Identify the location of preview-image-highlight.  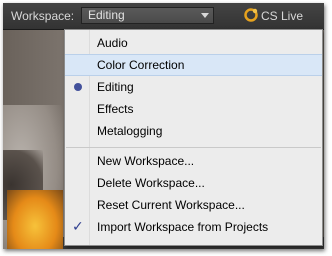
(35, 219).